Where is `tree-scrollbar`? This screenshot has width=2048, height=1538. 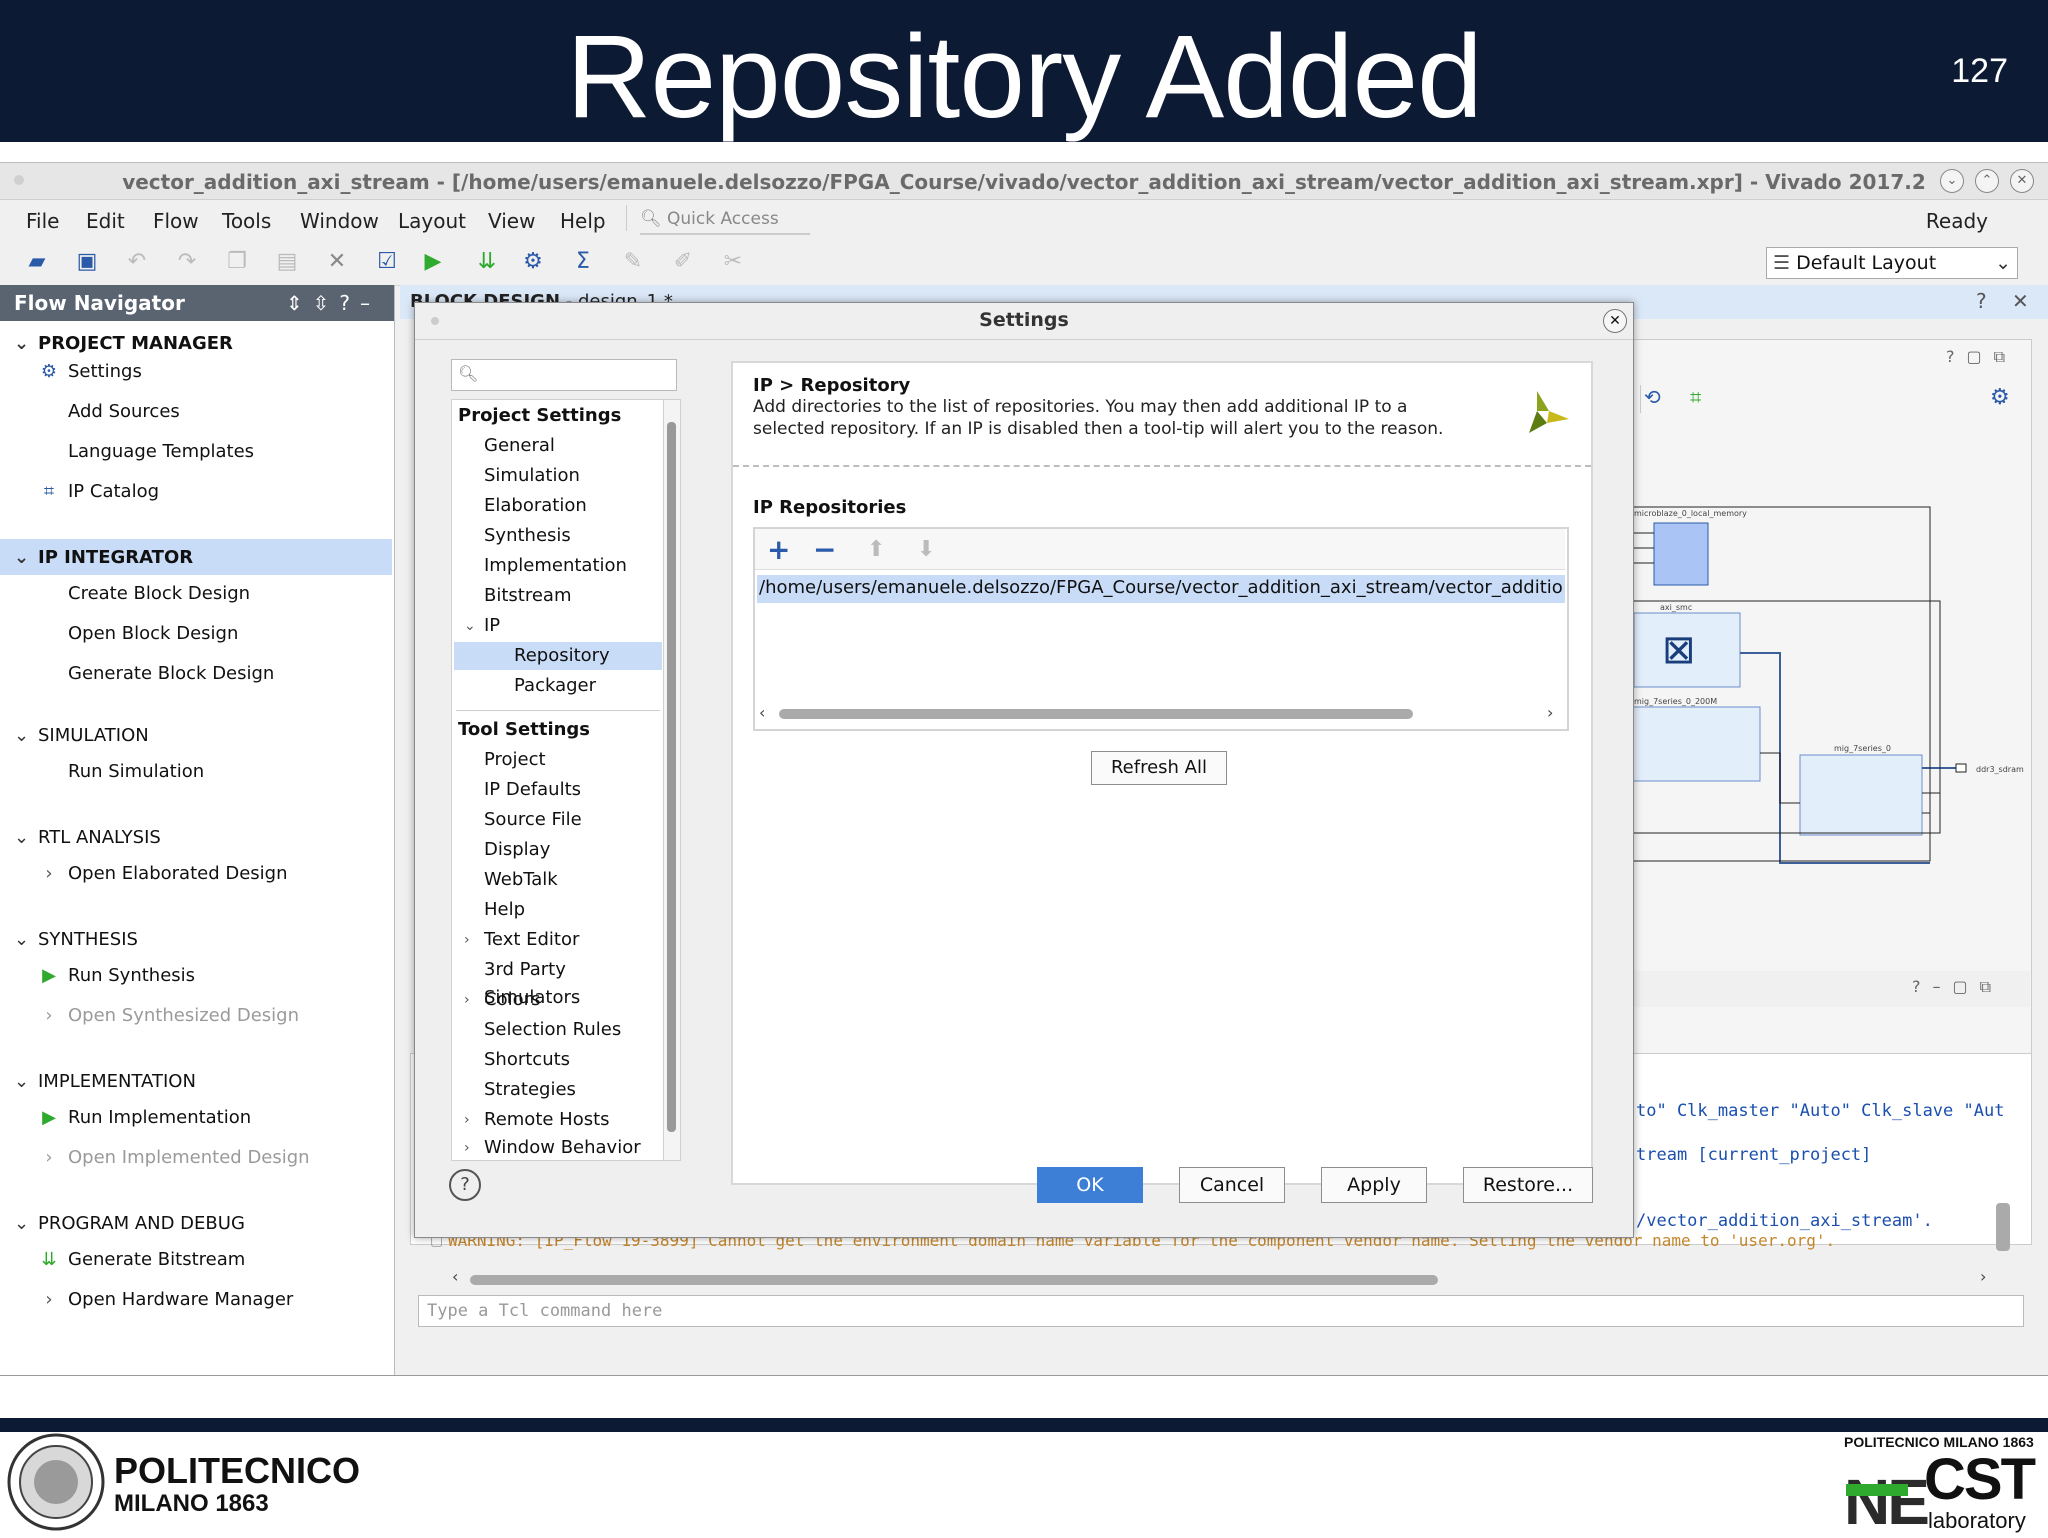
tree-scrollbar is located at coordinates (672, 780).